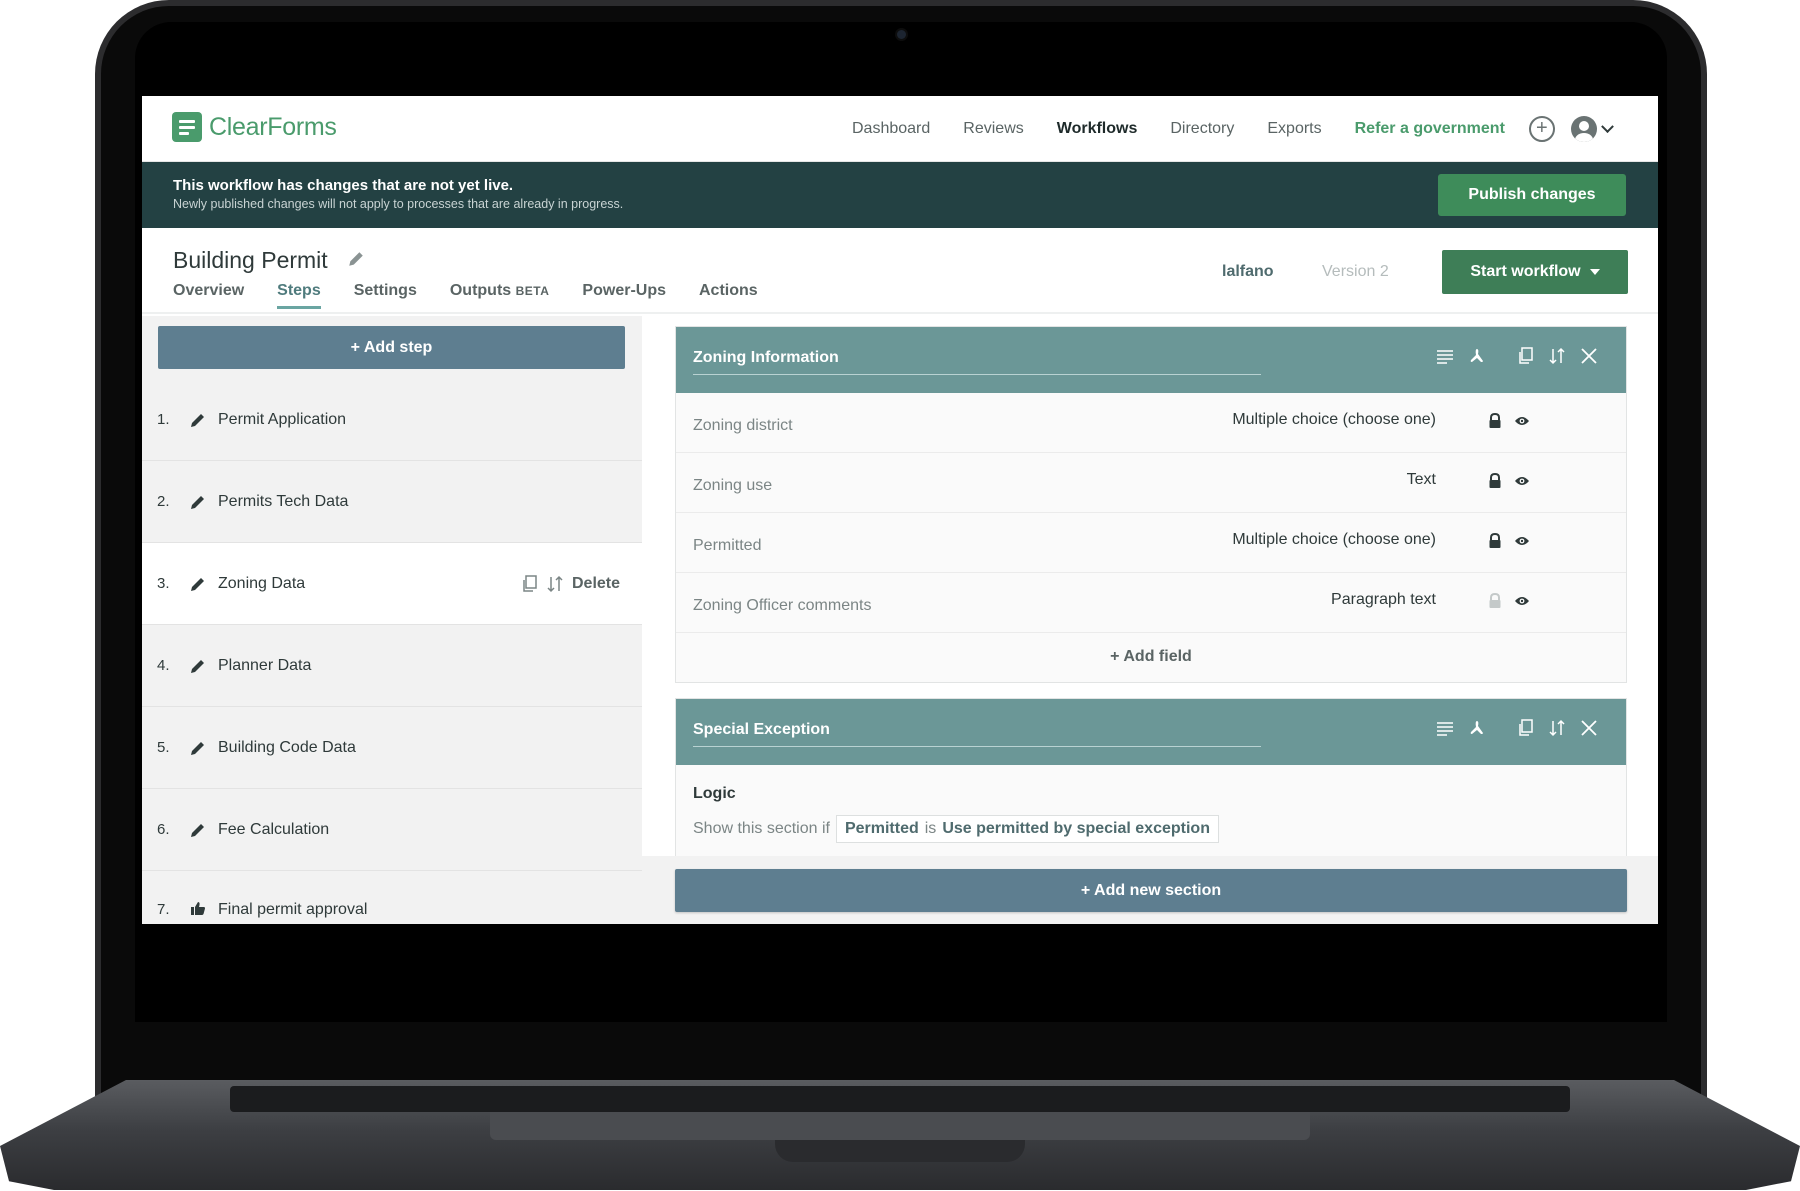 This screenshot has height=1191, width=1800. I want to click on workflow-user: lalfano, so click(1248, 272).